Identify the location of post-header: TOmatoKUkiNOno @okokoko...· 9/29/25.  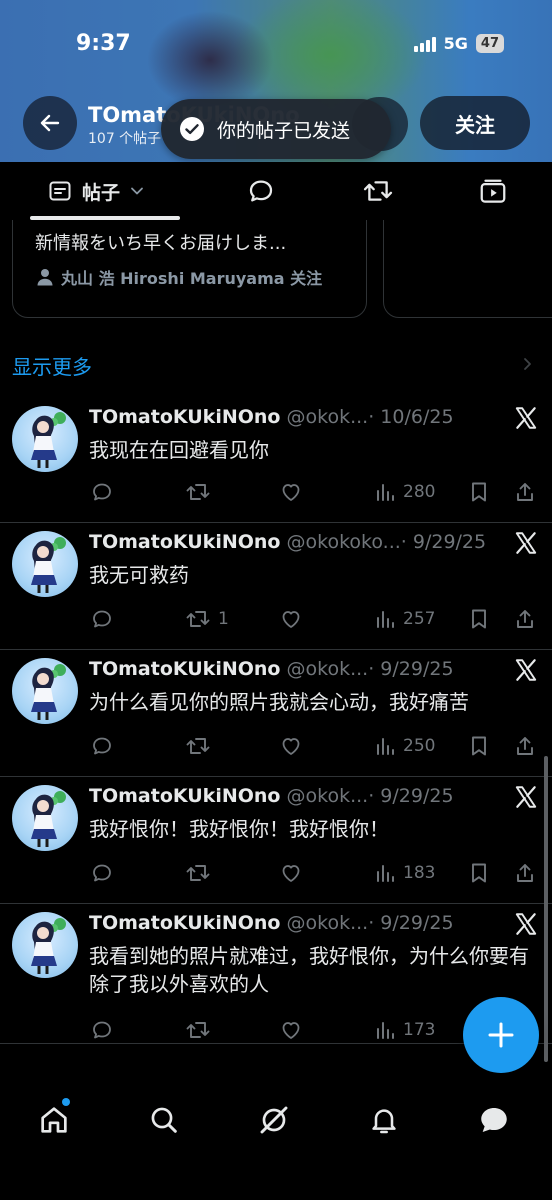
(287, 542).